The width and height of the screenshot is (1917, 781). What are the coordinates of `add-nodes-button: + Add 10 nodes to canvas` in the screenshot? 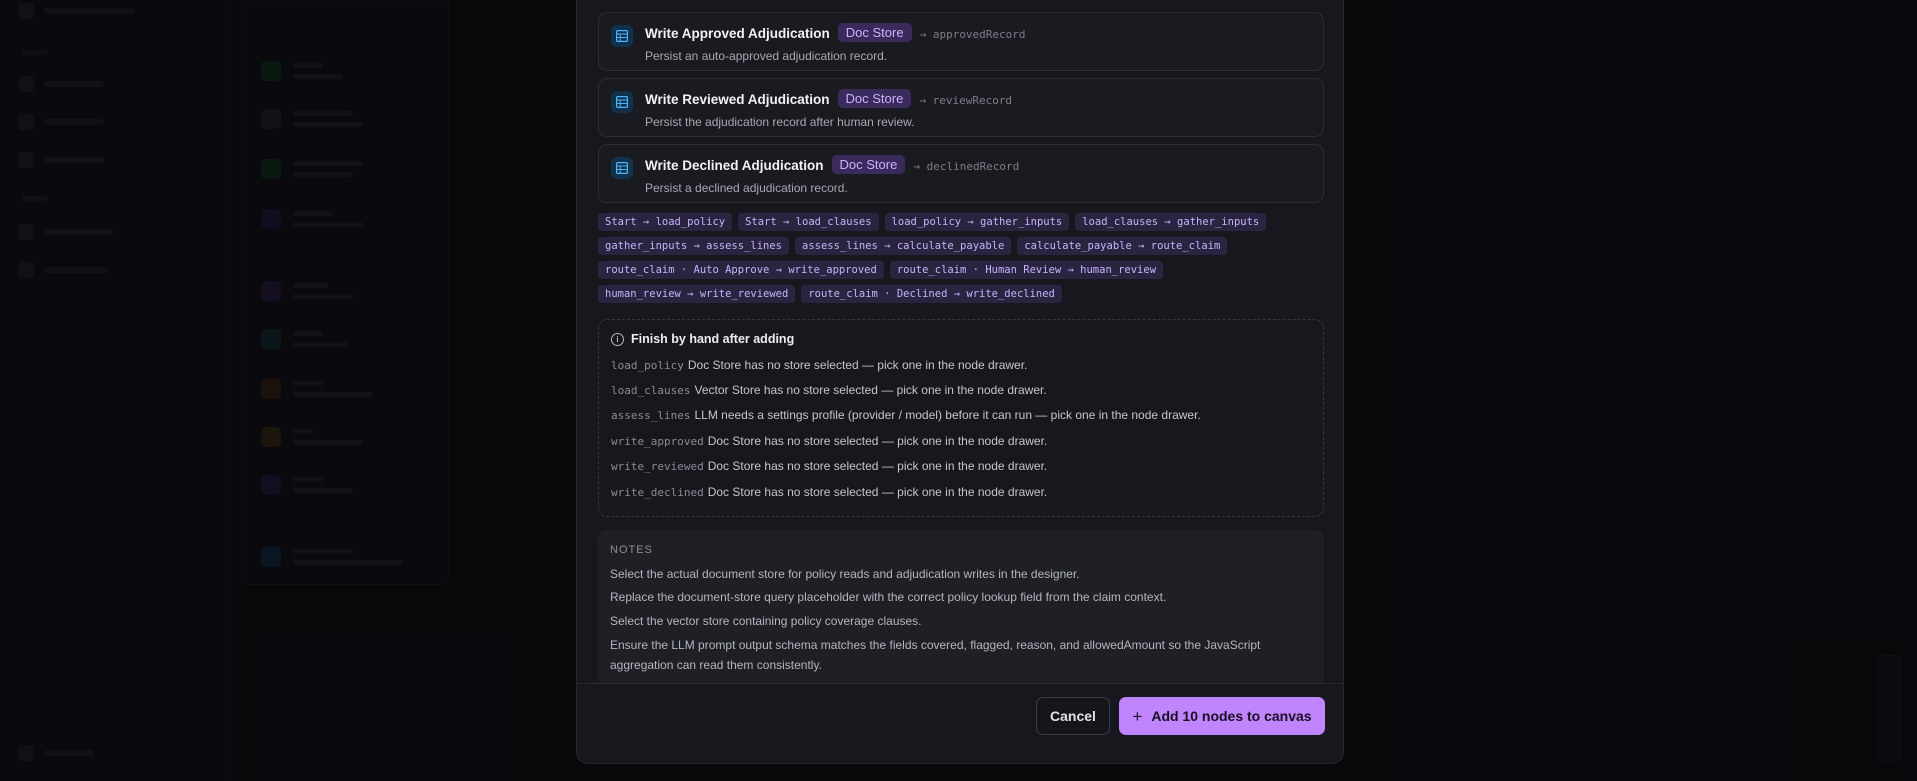 It's located at (1222, 716).